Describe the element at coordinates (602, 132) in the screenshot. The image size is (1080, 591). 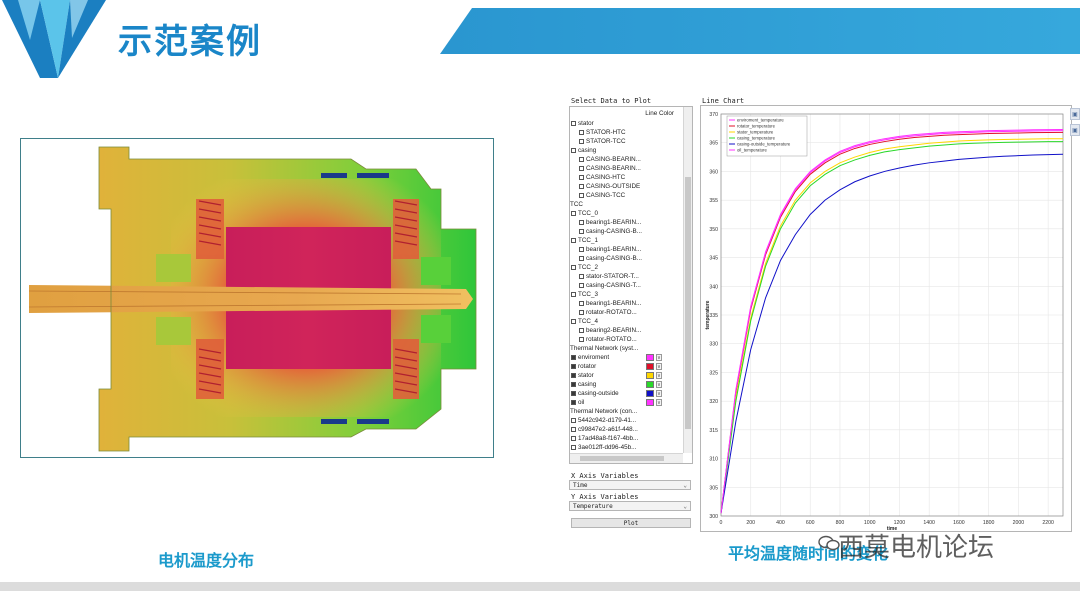
I see `tree-item: STATOR-HTC` at that location.